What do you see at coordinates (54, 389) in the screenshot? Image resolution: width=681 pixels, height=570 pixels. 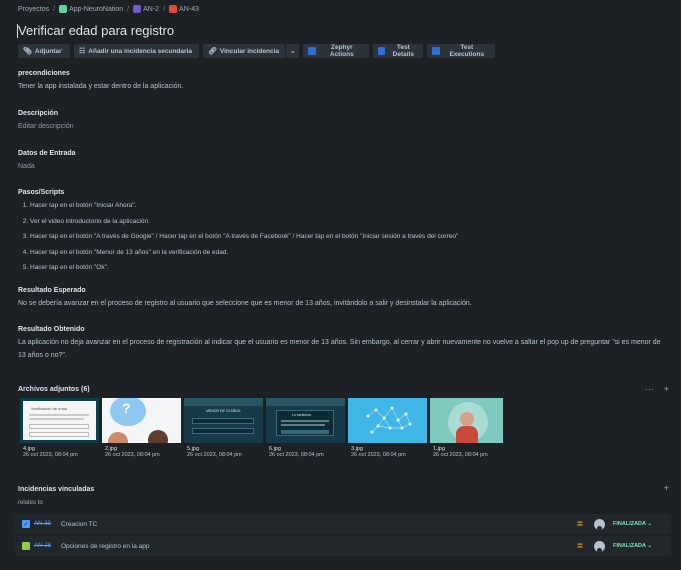 I see `attachments-header: Archivos adjuntos (6)` at bounding box center [54, 389].